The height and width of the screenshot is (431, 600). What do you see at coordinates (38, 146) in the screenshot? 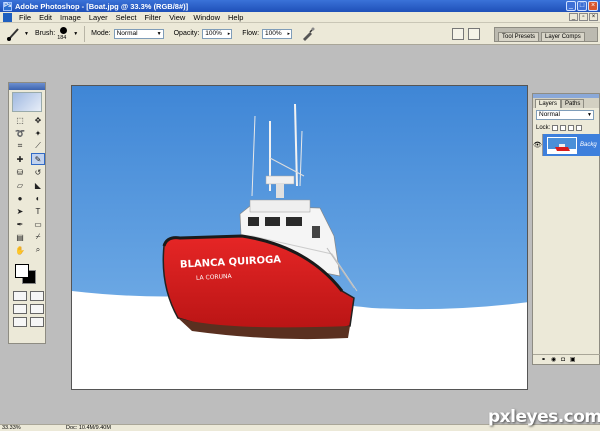
I see `slice-tool-icon: ⟋` at bounding box center [38, 146].